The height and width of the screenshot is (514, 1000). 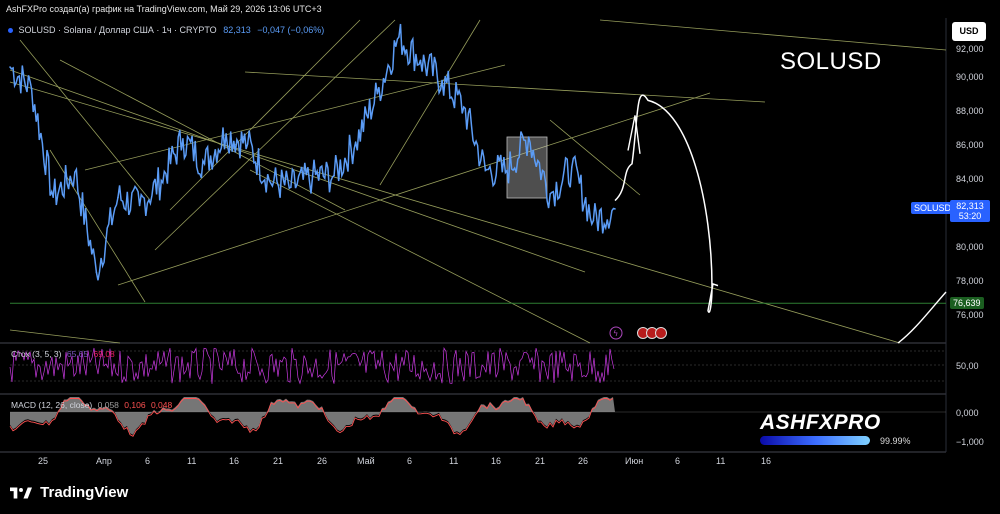 I want to click on recovery-arrow, so click(x=922, y=317).